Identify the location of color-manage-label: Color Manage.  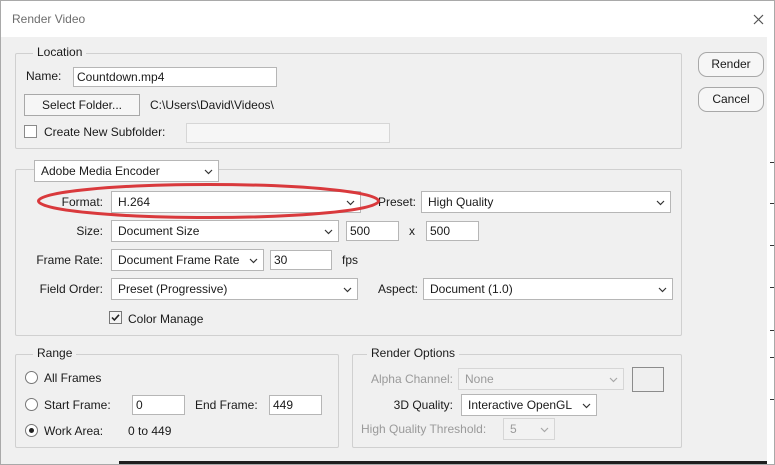
(166, 319).